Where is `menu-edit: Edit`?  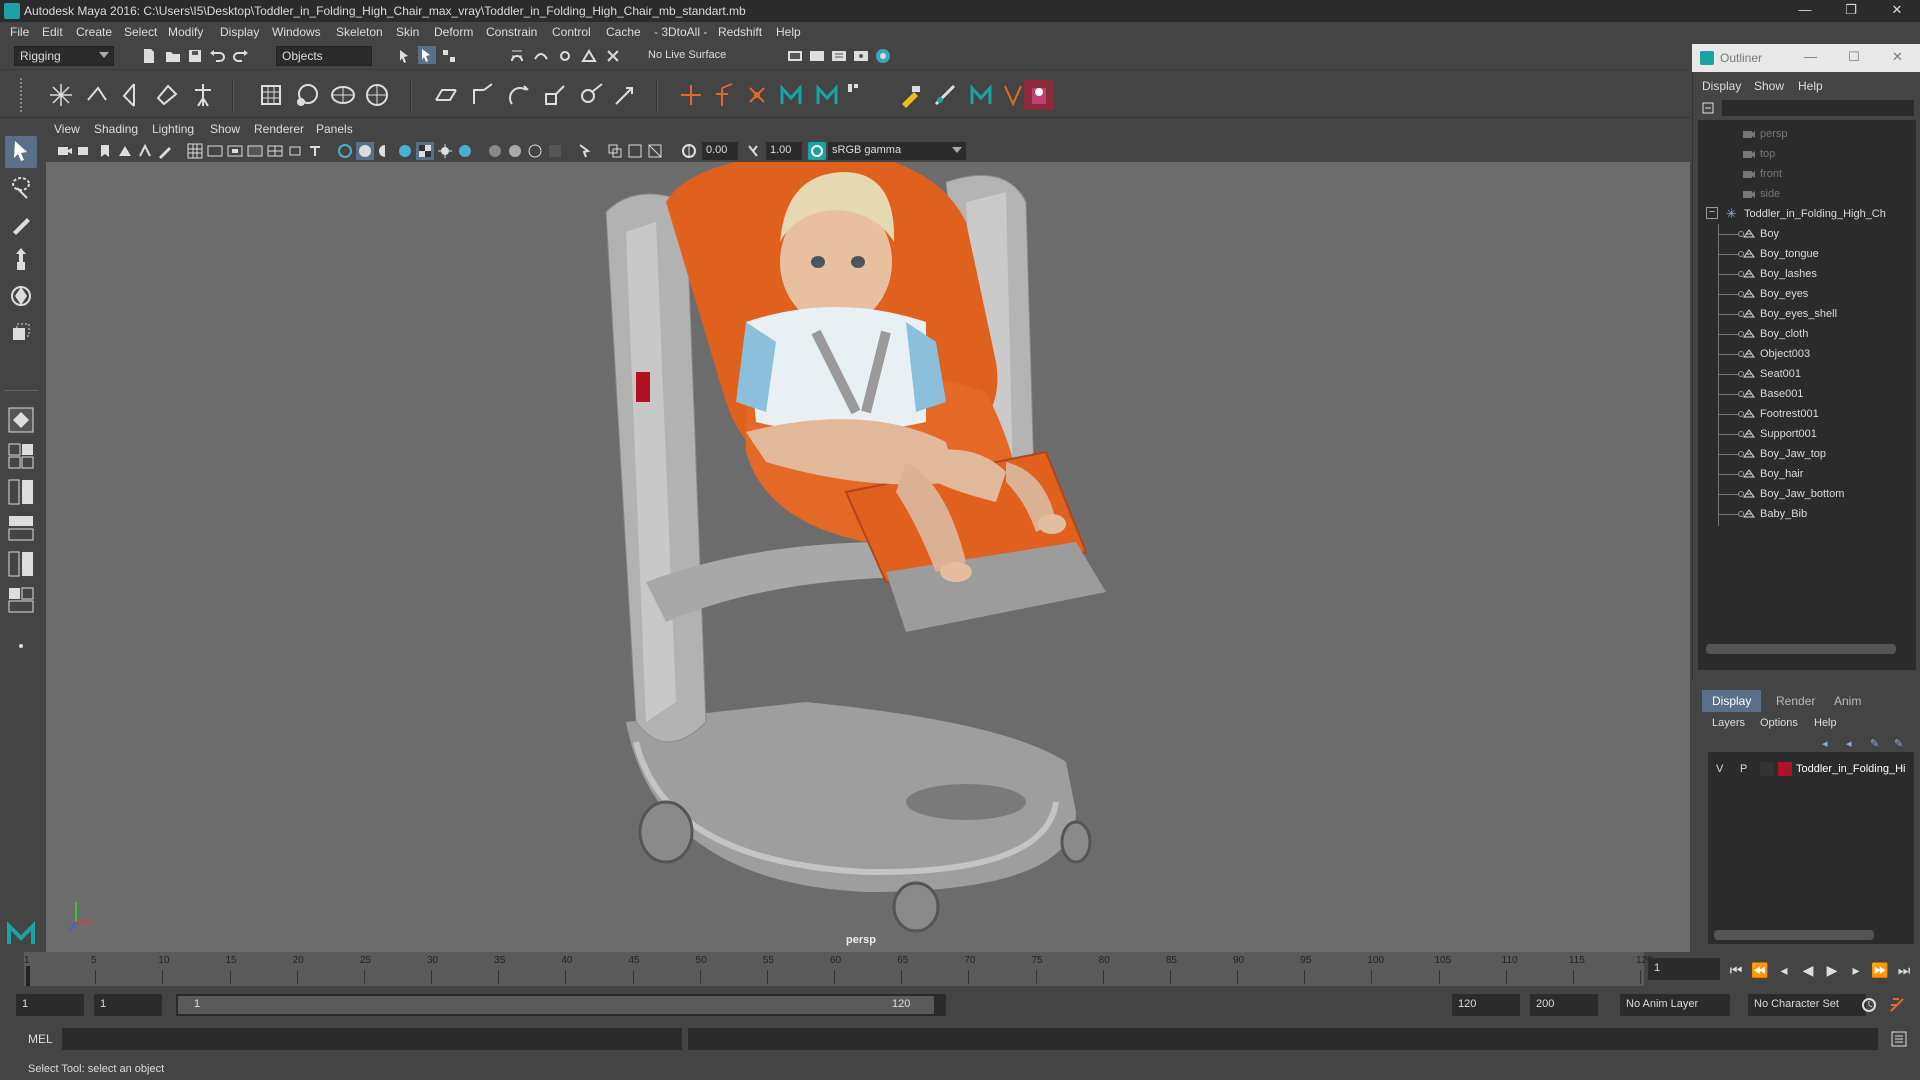 menu-edit: Edit is located at coordinates (52, 32).